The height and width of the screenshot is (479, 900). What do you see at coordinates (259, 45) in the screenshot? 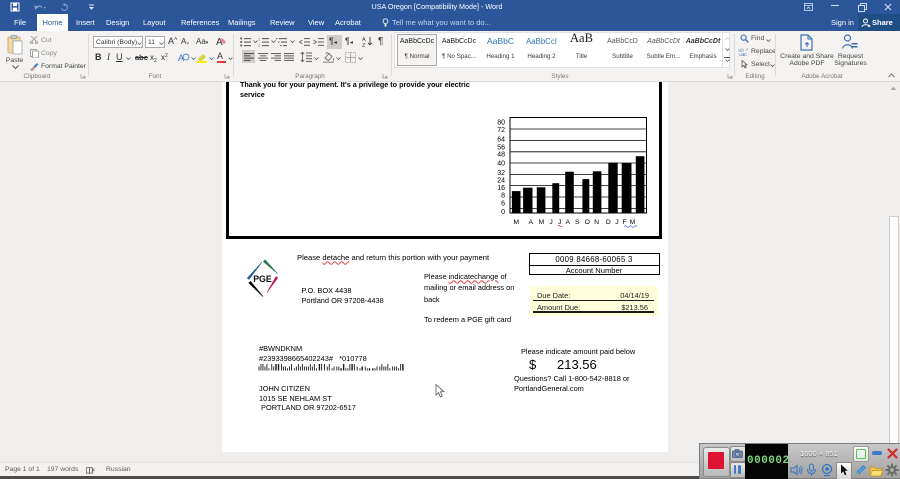
I see `svg-text: 2` at bounding box center [259, 45].